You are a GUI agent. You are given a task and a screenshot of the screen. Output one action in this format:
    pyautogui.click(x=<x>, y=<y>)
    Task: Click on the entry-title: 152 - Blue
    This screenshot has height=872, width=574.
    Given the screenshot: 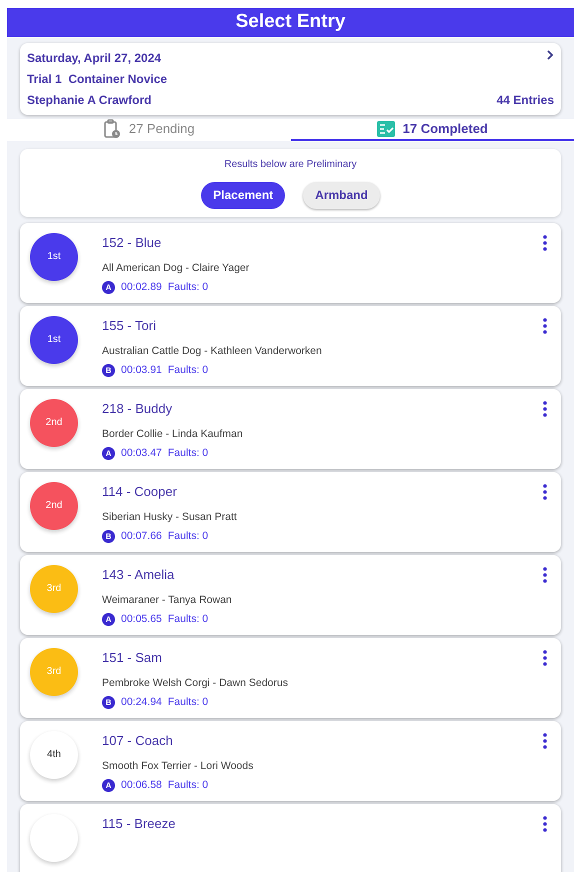 What is the action you would take?
    pyautogui.click(x=132, y=243)
    